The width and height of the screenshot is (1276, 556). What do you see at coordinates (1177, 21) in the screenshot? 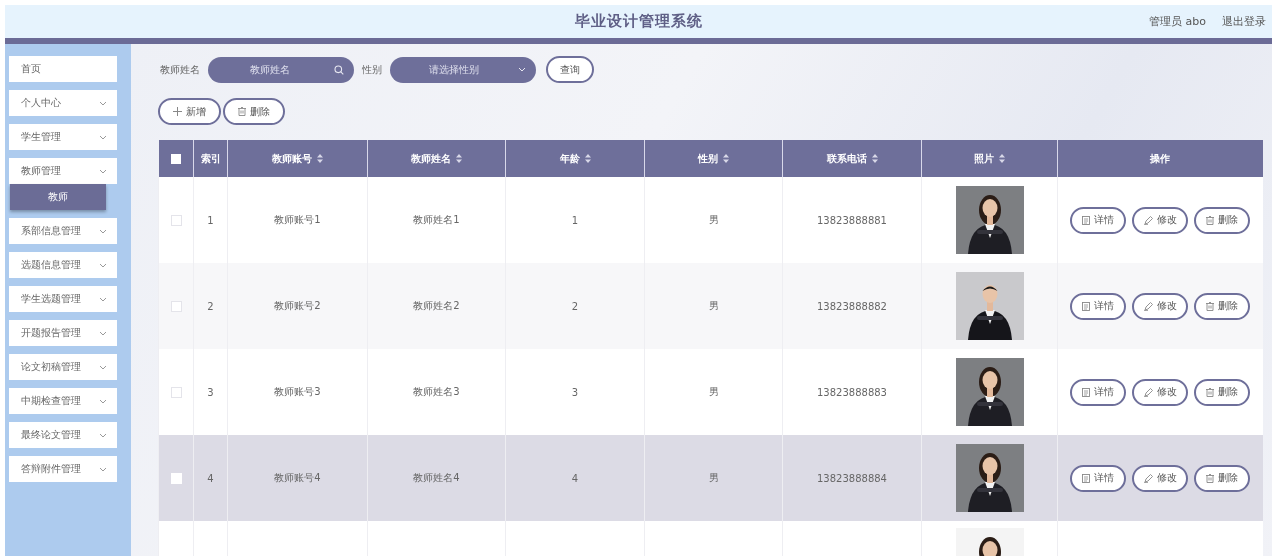
I see `user-name: 管理员 abo` at bounding box center [1177, 21].